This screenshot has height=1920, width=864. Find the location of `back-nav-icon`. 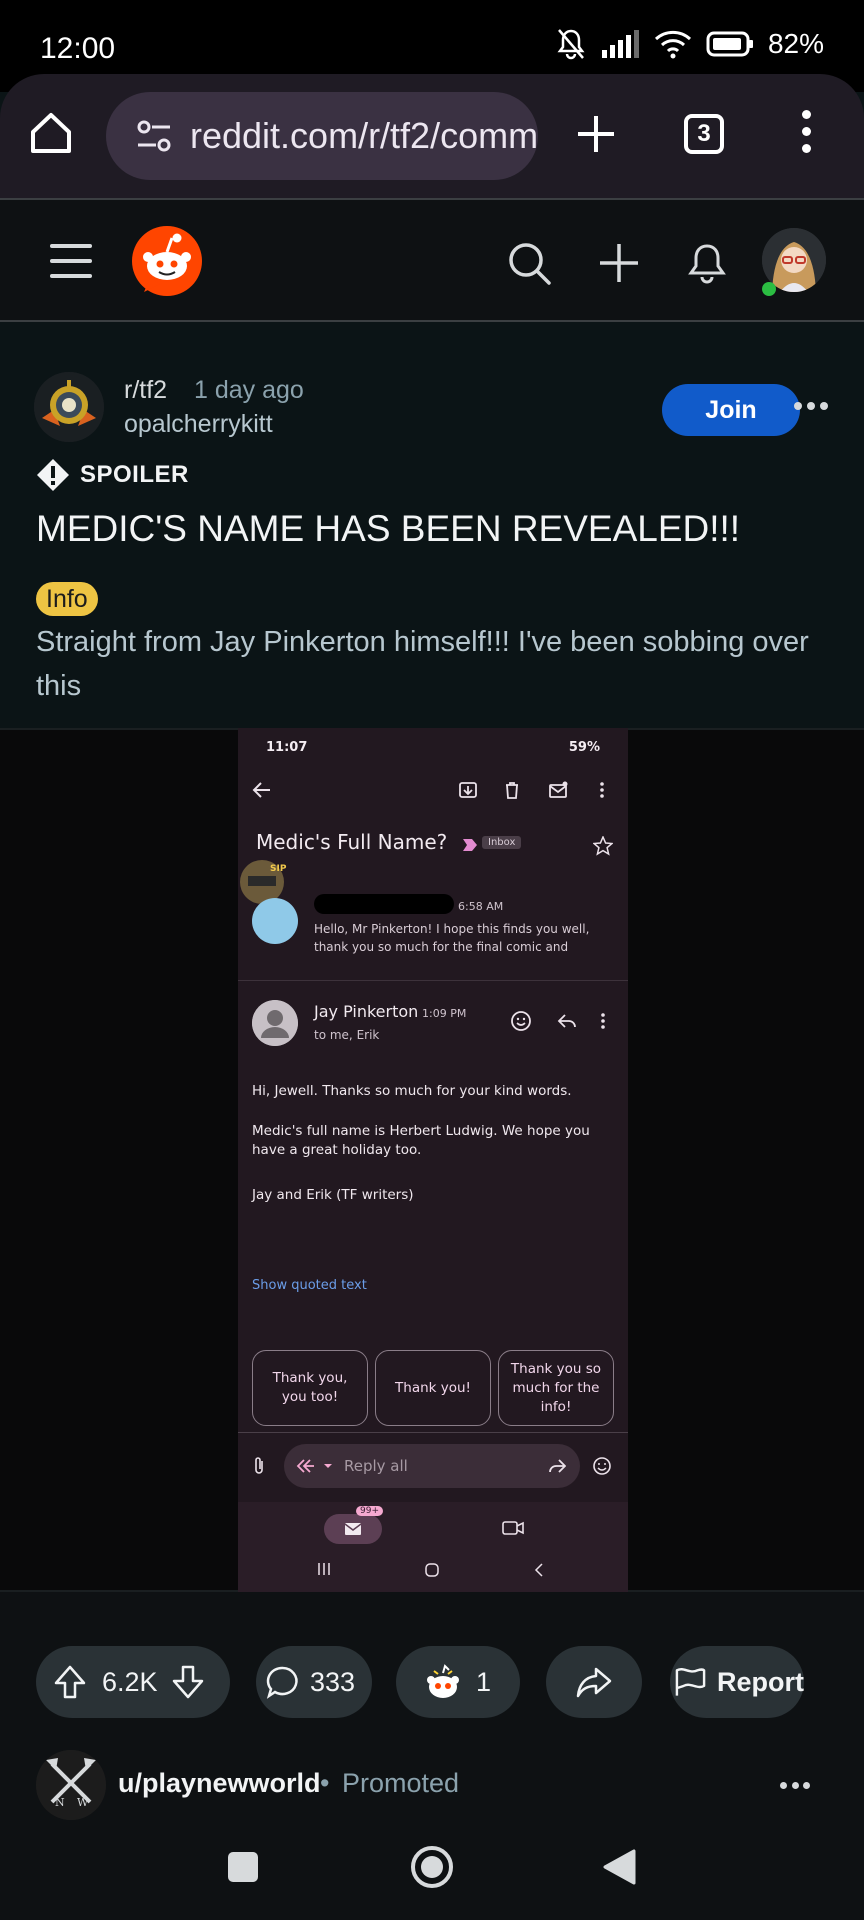

back-nav-icon is located at coordinates (538, 1570).